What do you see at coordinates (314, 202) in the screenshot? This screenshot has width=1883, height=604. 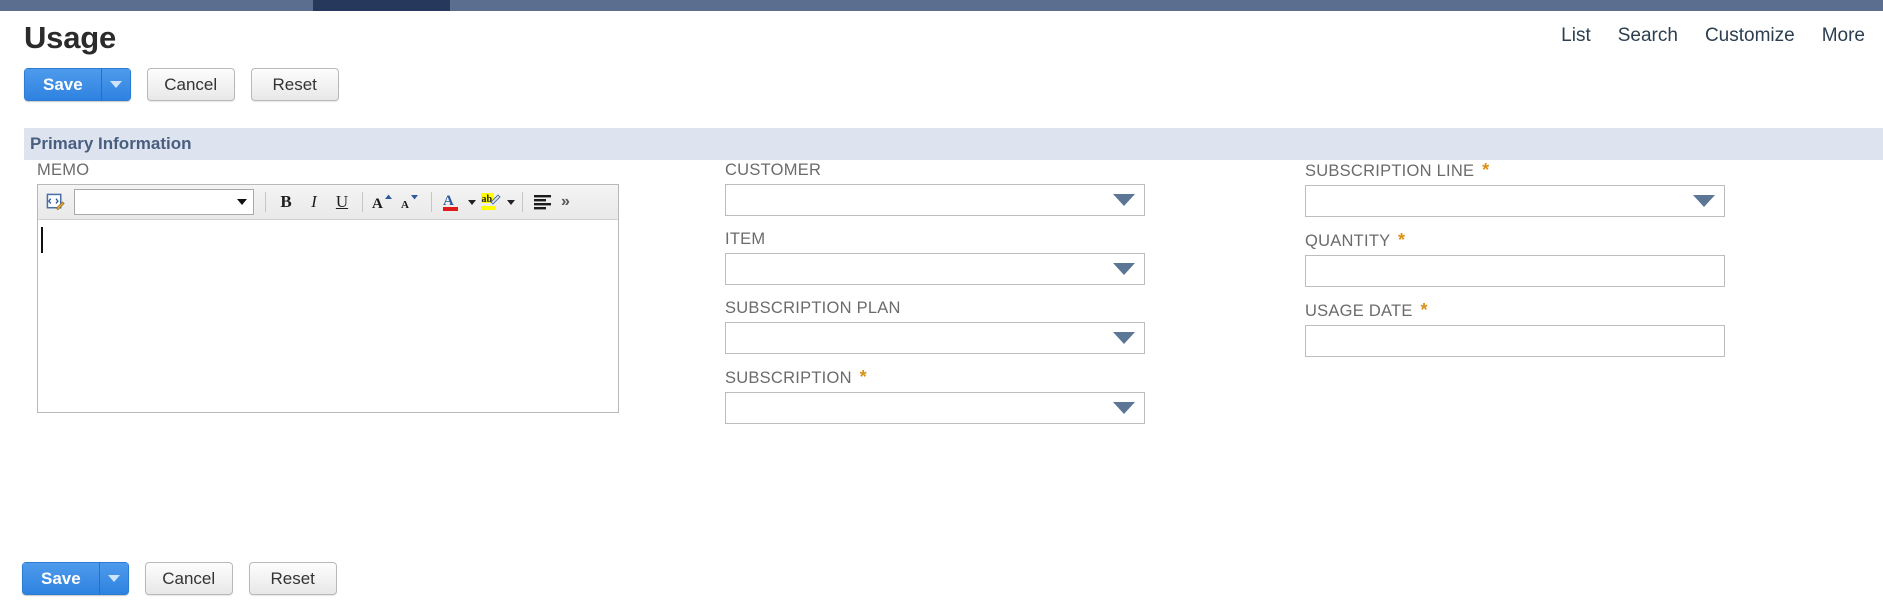 I see `italic-button: I` at bounding box center [314, 202].